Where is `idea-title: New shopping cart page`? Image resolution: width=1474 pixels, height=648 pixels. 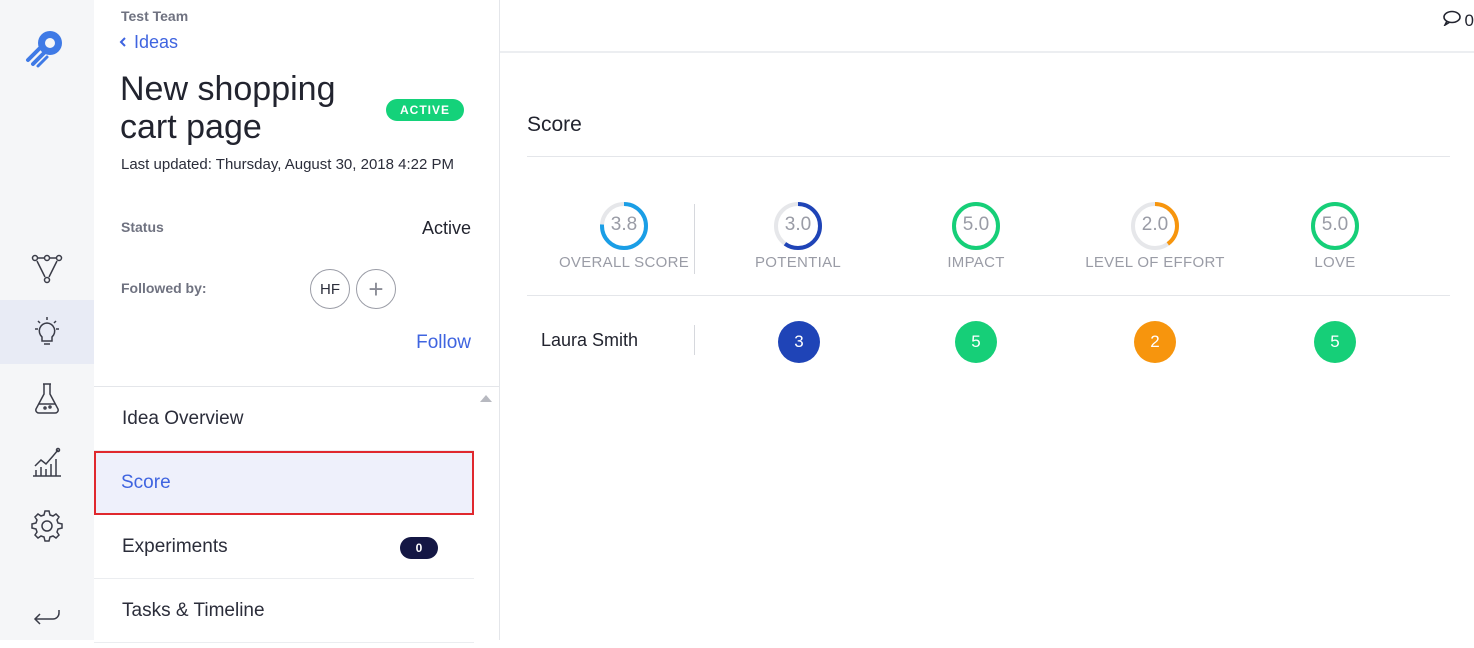
idea-title: New shopping cart page is located at coordinates (228, 108).